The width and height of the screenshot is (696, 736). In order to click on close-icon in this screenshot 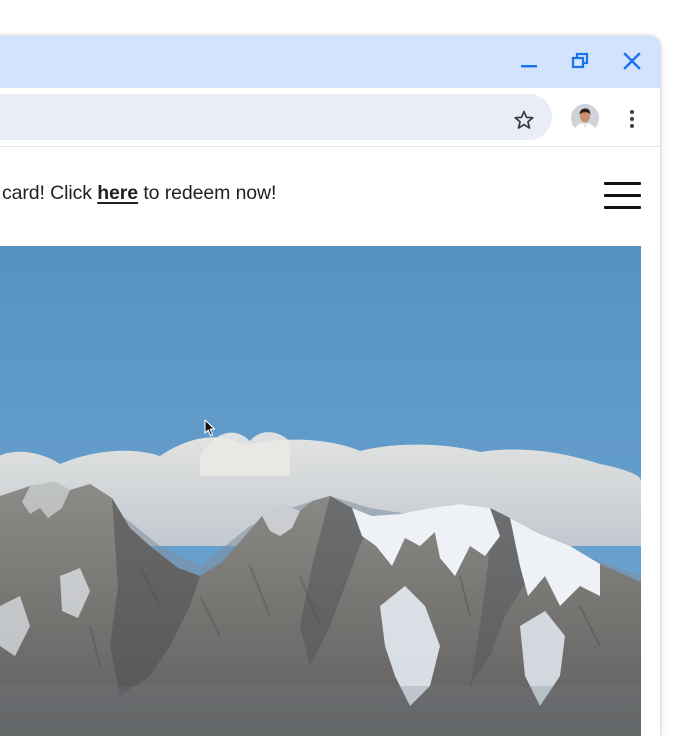, I will do `click(632, 61)`.